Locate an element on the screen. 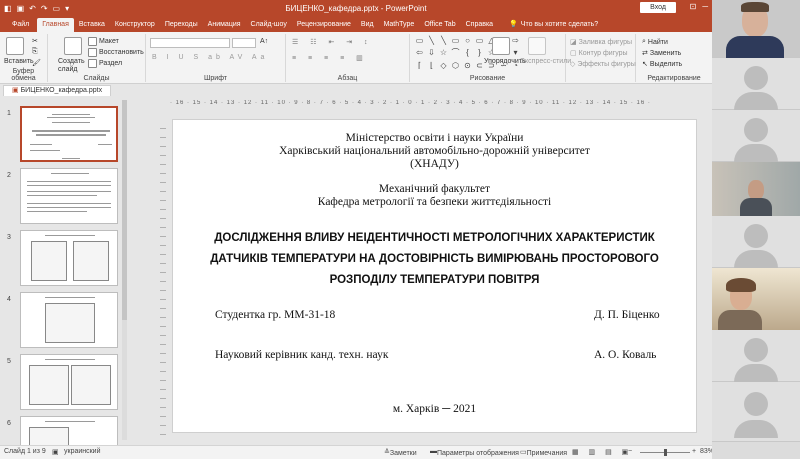  thumbnail-number: 1 is located at coordinates (9, 113).